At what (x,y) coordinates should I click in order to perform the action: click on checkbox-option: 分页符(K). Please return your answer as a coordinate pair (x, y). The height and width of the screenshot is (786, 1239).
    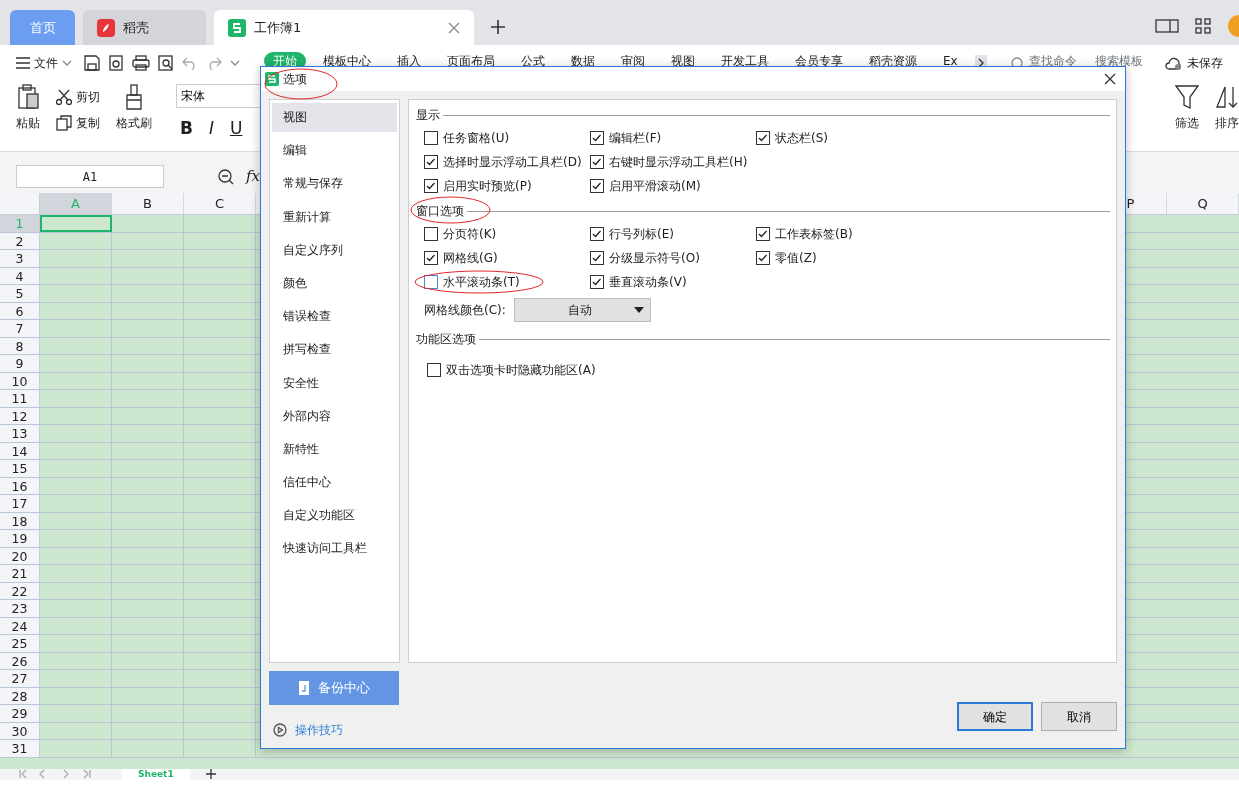
    Looking at the image, I should click on (507, 234).